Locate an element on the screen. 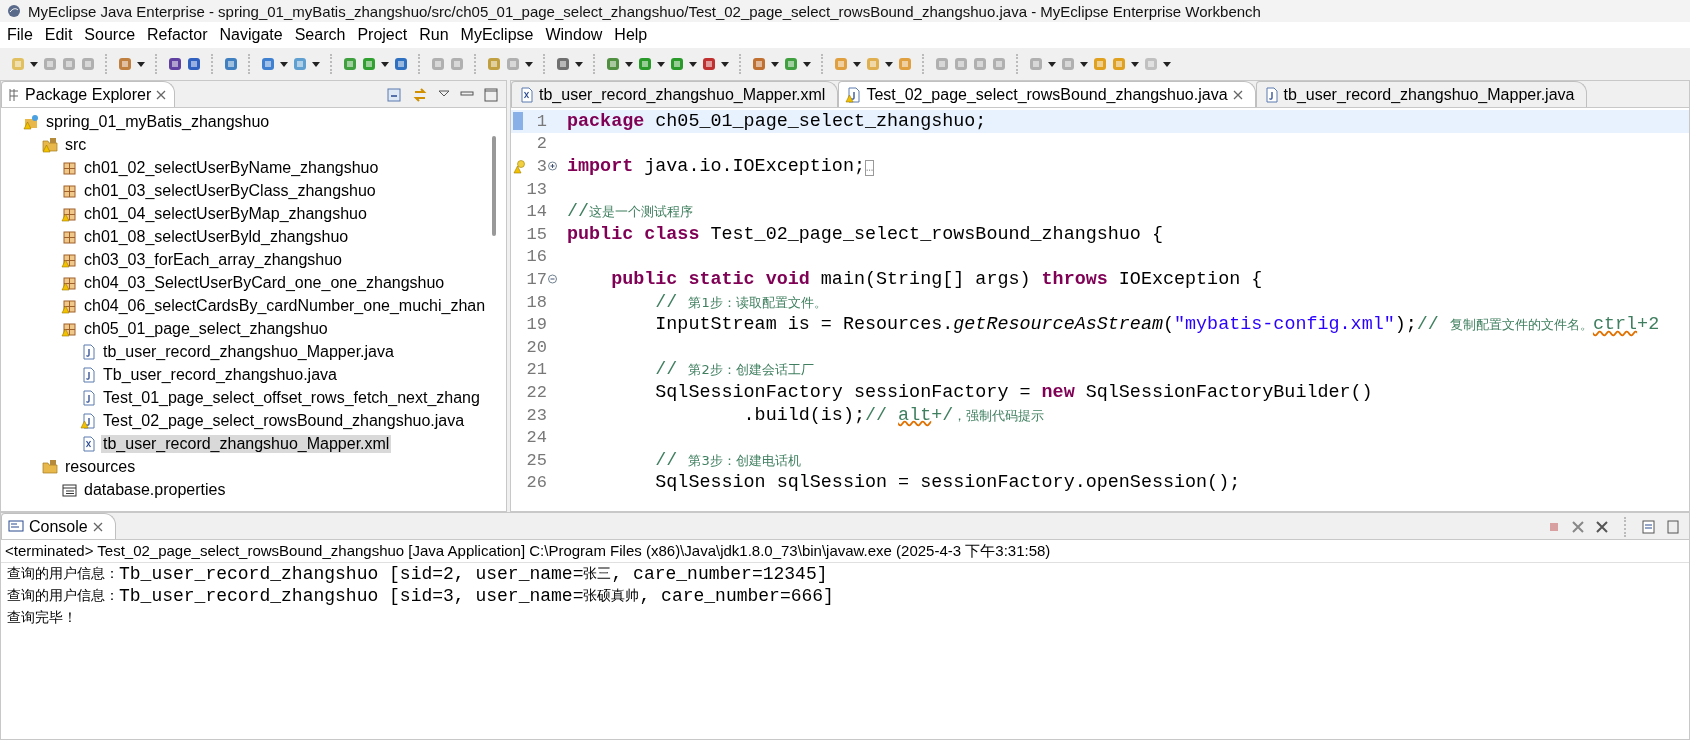 Image resolution: width=1690 pixels, height=740 pixels. tree-item: tb_user_record_zhangshuo_Mapper.java is located at coordinates (248, 351).